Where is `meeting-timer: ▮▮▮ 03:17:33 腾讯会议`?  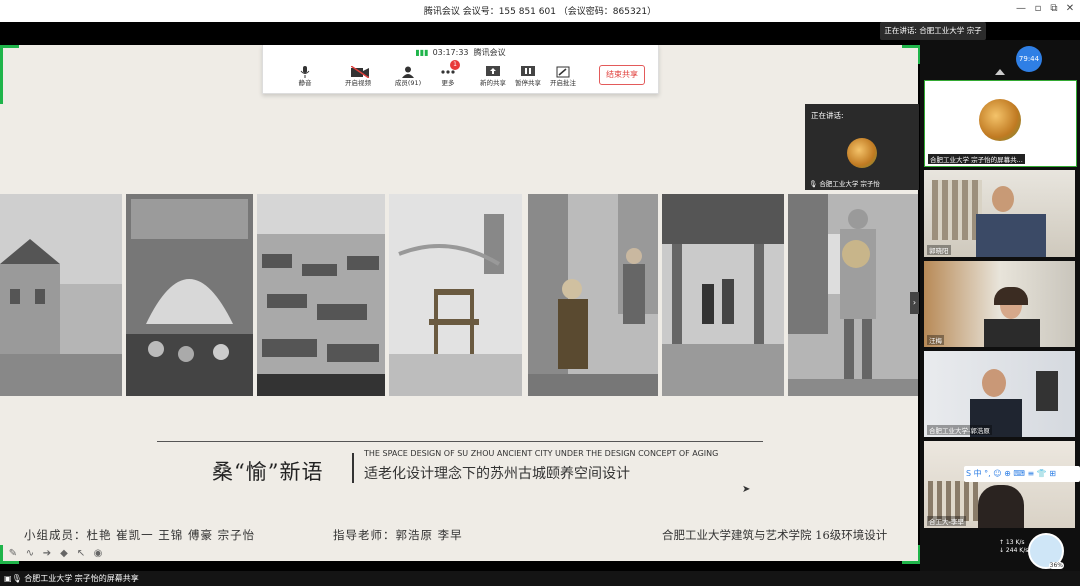 meeting-timer: ▮▮▮ 03:17:33 腾讯会议 is located at coordinates (460, 52).